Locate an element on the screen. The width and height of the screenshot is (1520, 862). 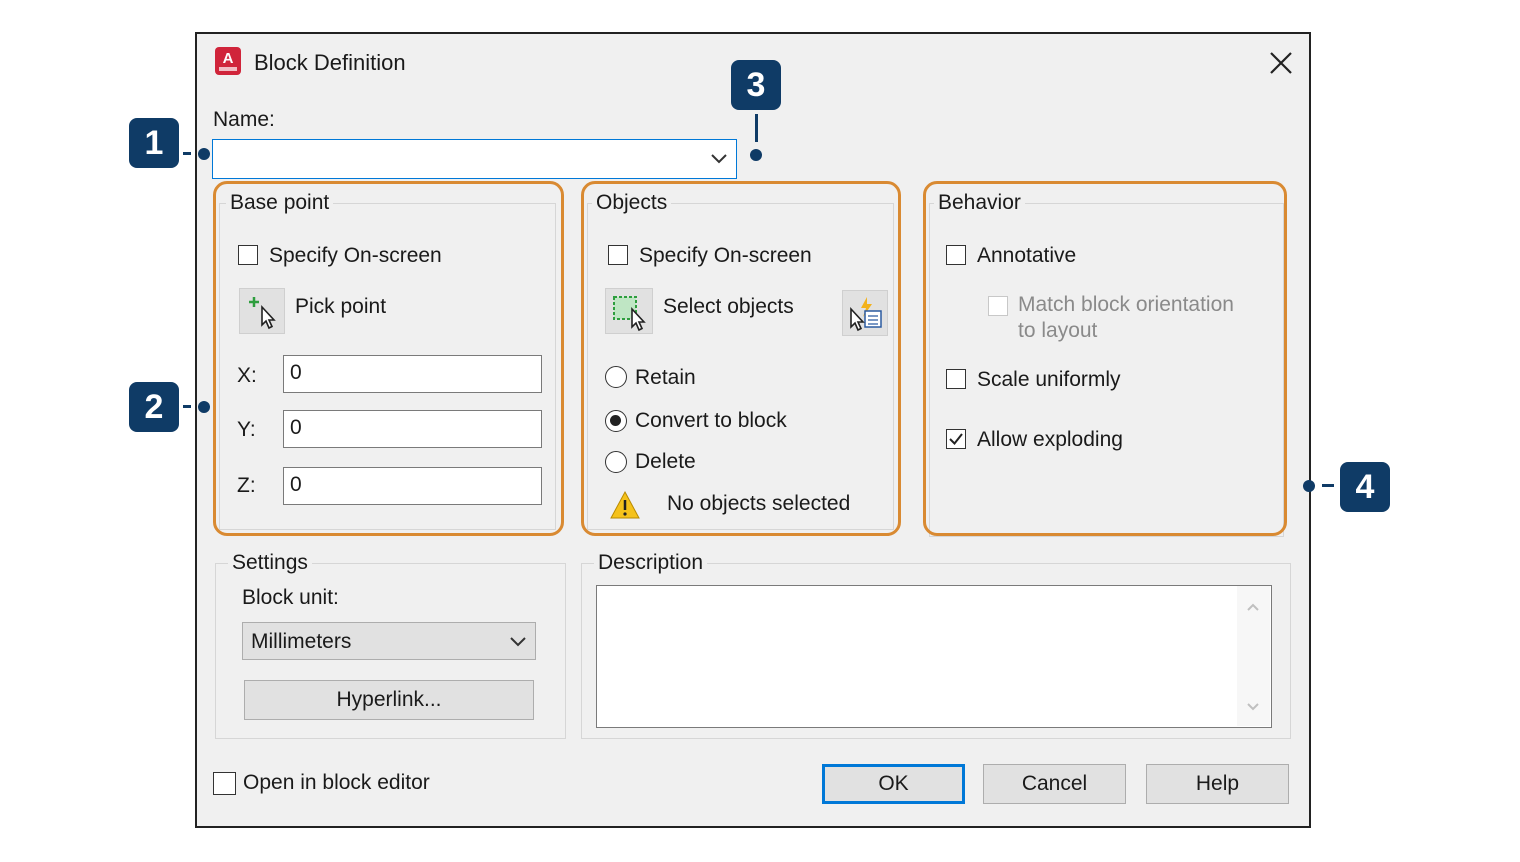
pick-point-button is located at coordinates (262, 311).